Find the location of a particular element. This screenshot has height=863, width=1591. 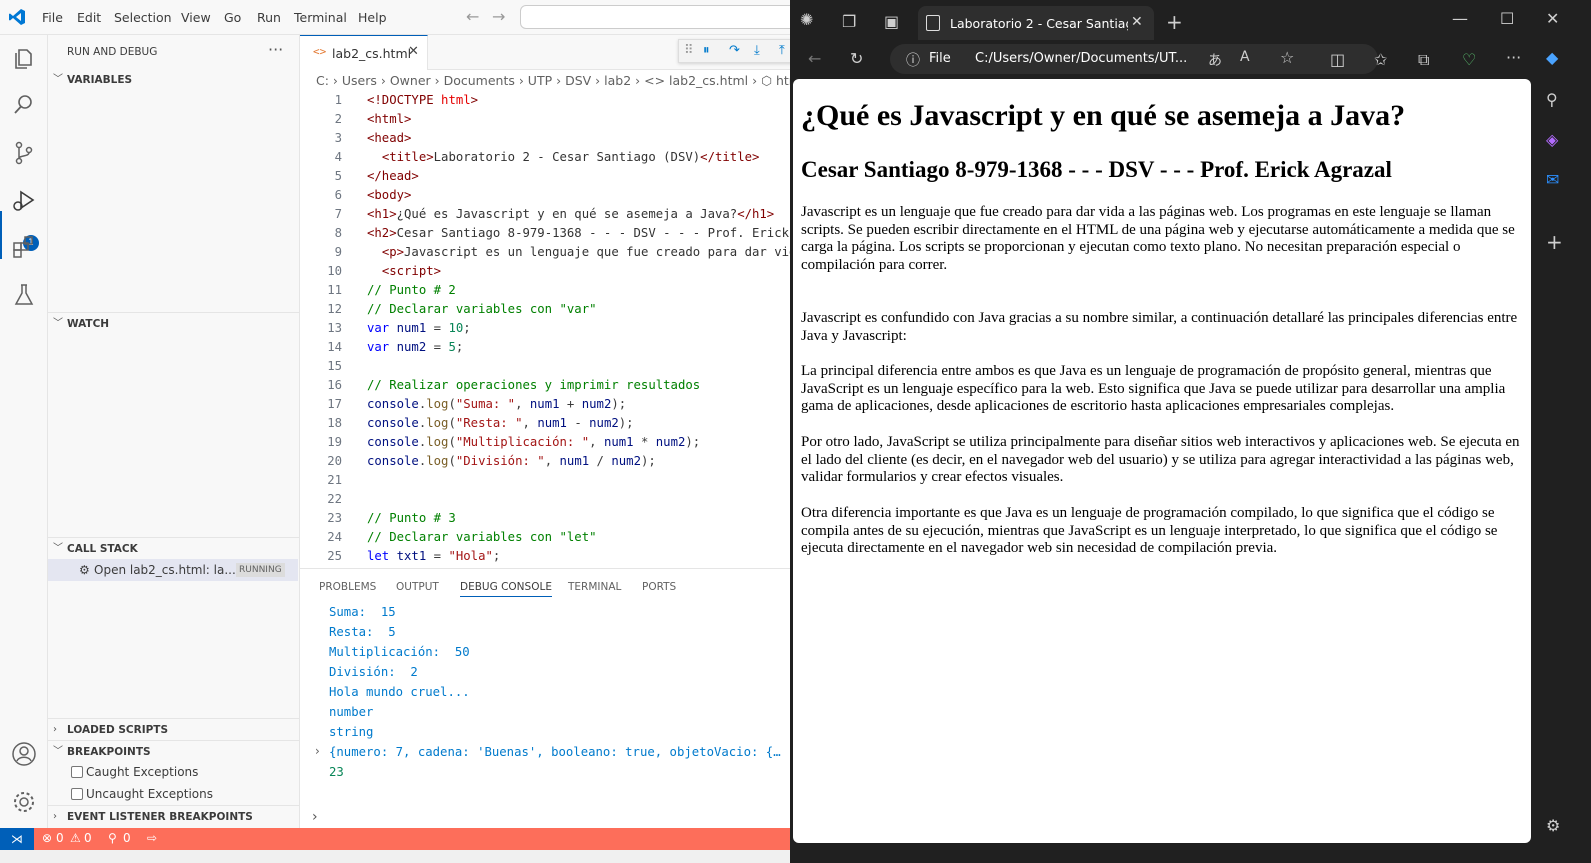

window-close-icon: ✕ is located at coordinates (1552, 18).